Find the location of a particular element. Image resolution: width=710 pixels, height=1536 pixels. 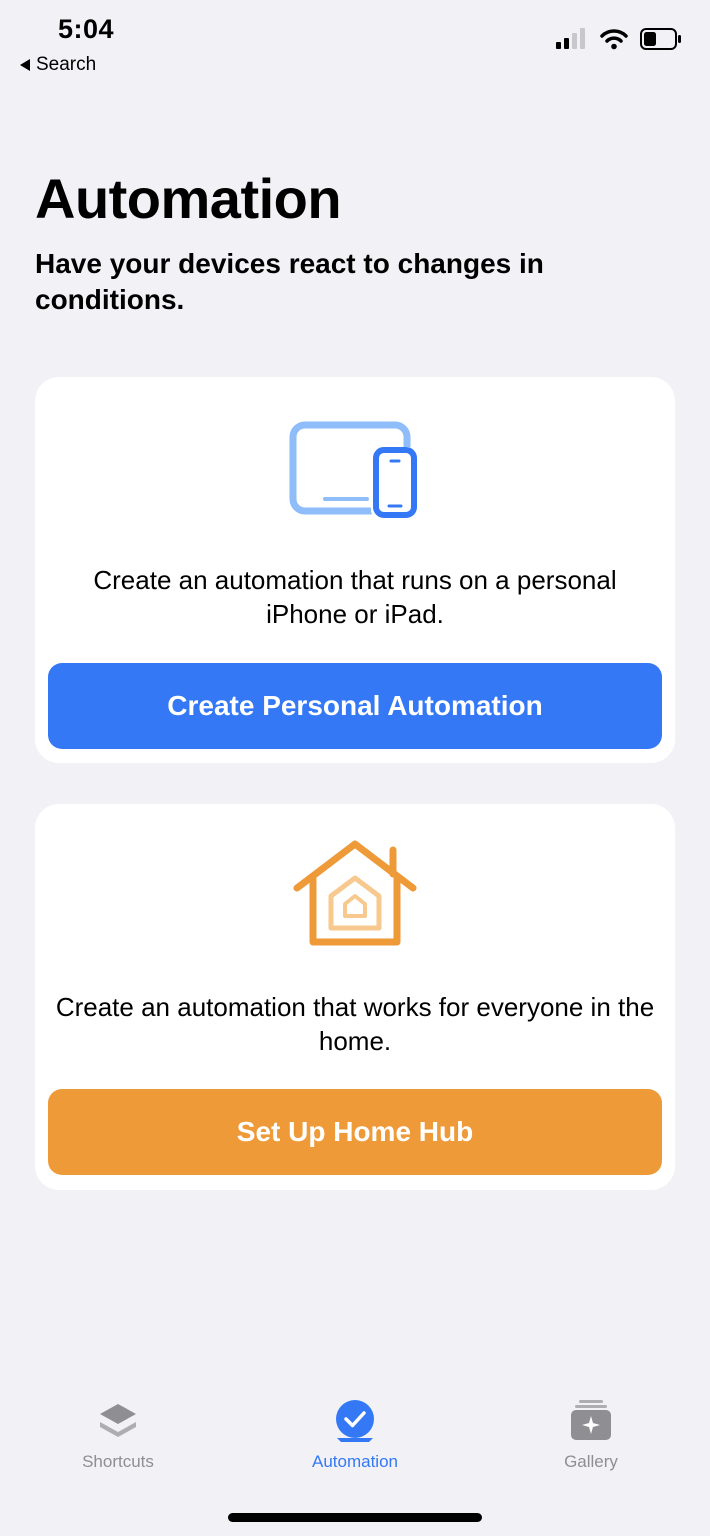

tab-gallery: Gallery is located at coordinates (591, 1432).